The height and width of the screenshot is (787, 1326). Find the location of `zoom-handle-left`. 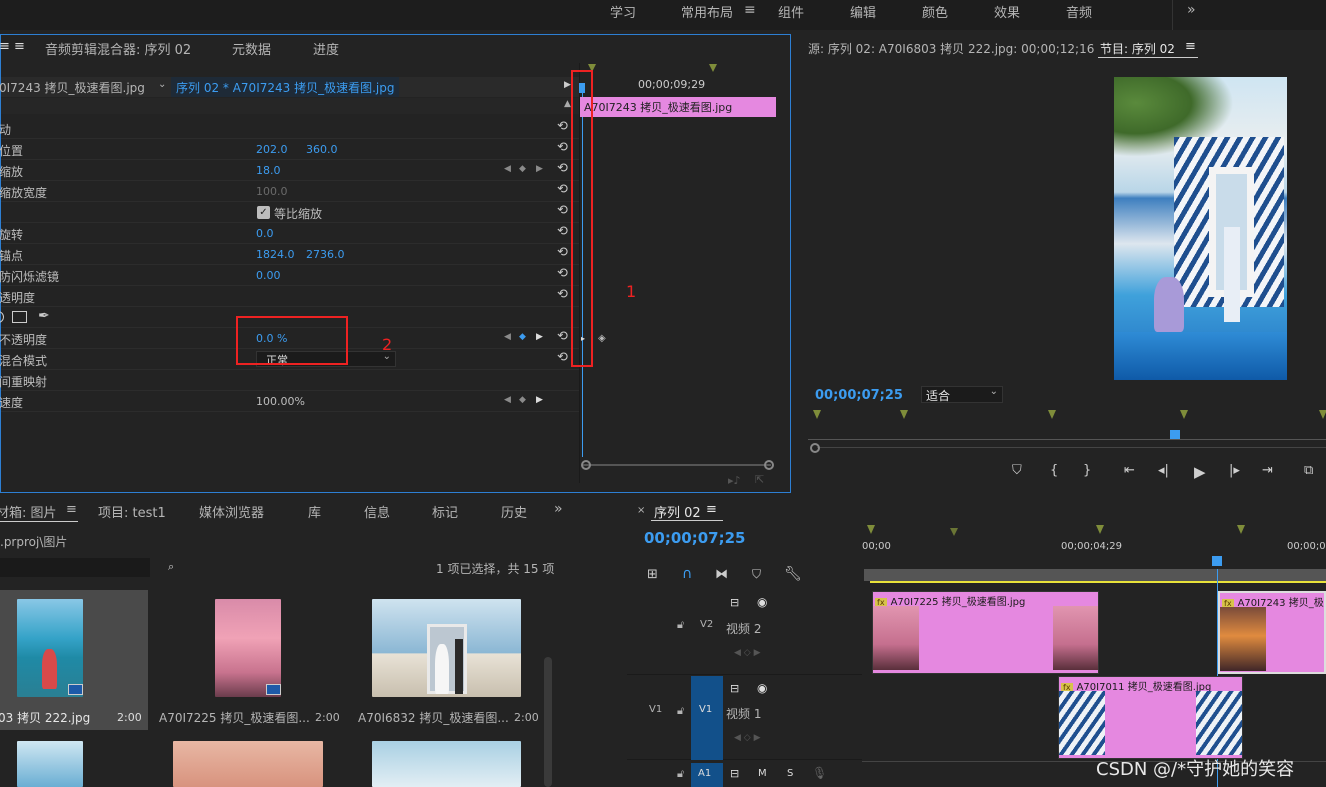

zoom-handle-left is located at coordinates (586, 465).